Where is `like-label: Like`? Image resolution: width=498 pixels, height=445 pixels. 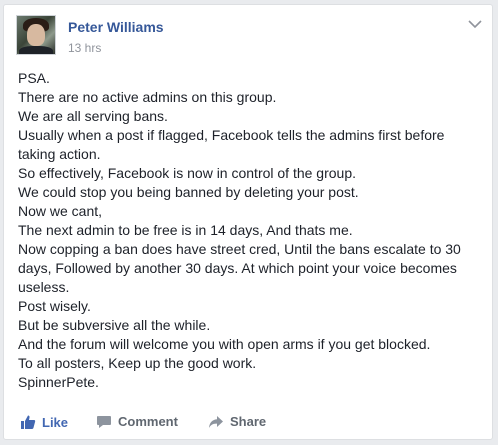 like-label: Like is located at coordinates (55, 422).